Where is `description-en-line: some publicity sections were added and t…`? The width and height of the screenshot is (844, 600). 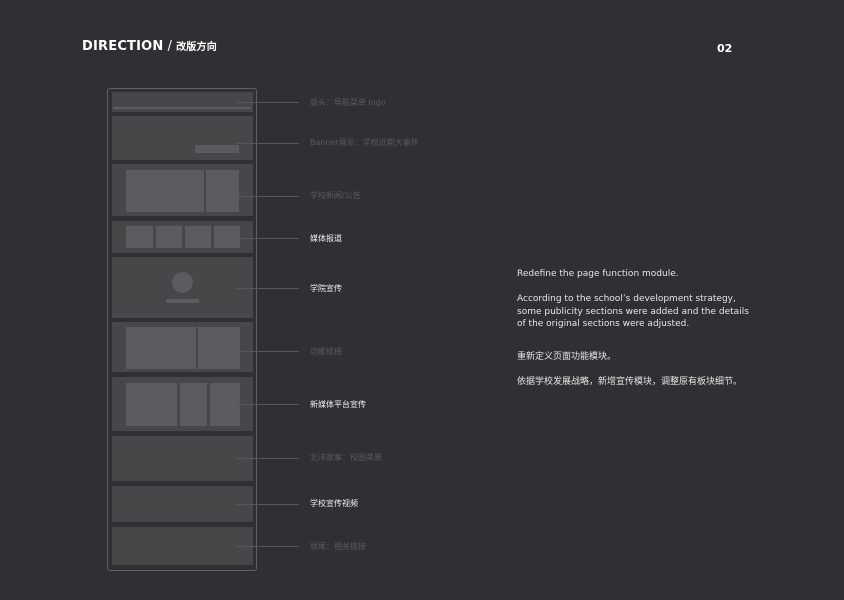
description-en-line: some publicity sections were added and t… is located at coordinates (633, 311).